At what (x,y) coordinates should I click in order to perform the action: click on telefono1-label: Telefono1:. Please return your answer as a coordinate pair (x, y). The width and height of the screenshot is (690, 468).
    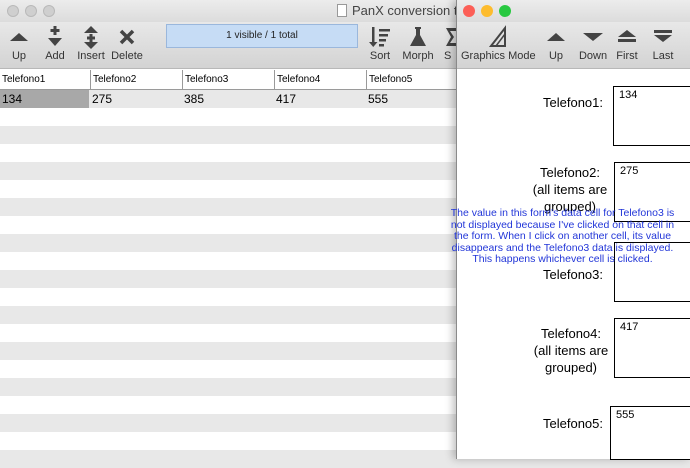
    Looking at the image, I should click on (573, 102).